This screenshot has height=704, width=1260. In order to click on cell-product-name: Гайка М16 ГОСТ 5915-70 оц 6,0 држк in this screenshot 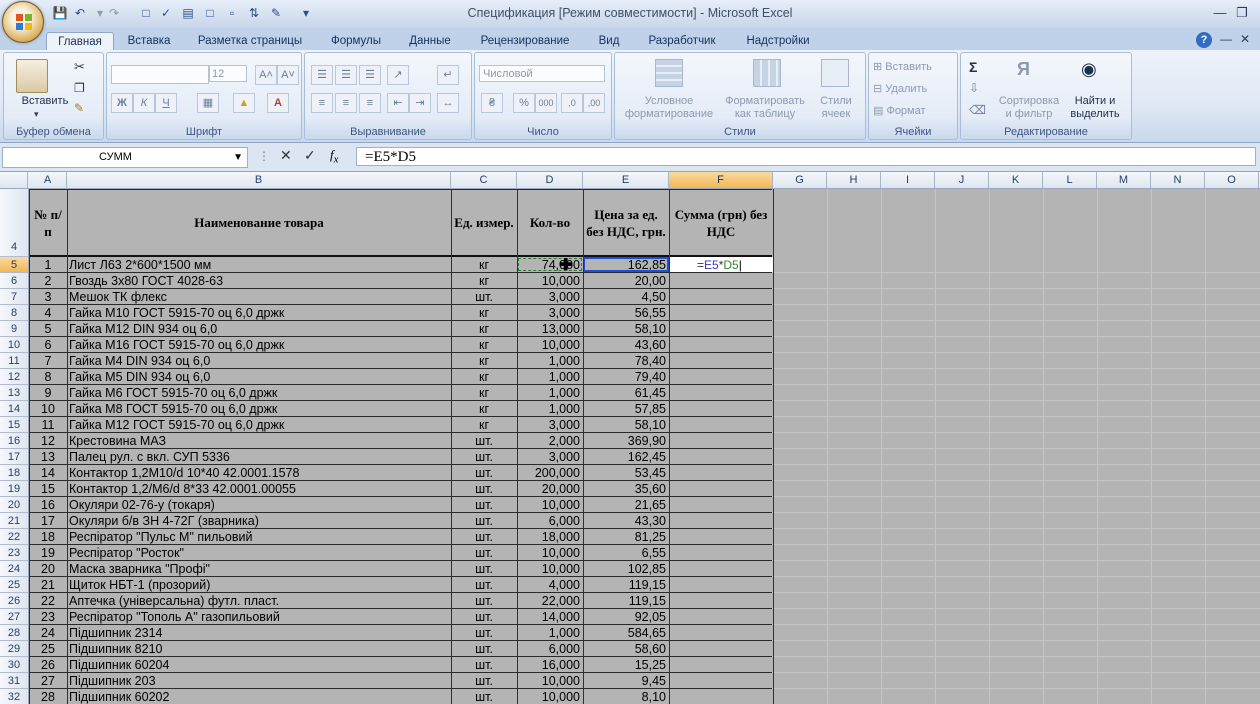, I will do `click(260, 344)`.